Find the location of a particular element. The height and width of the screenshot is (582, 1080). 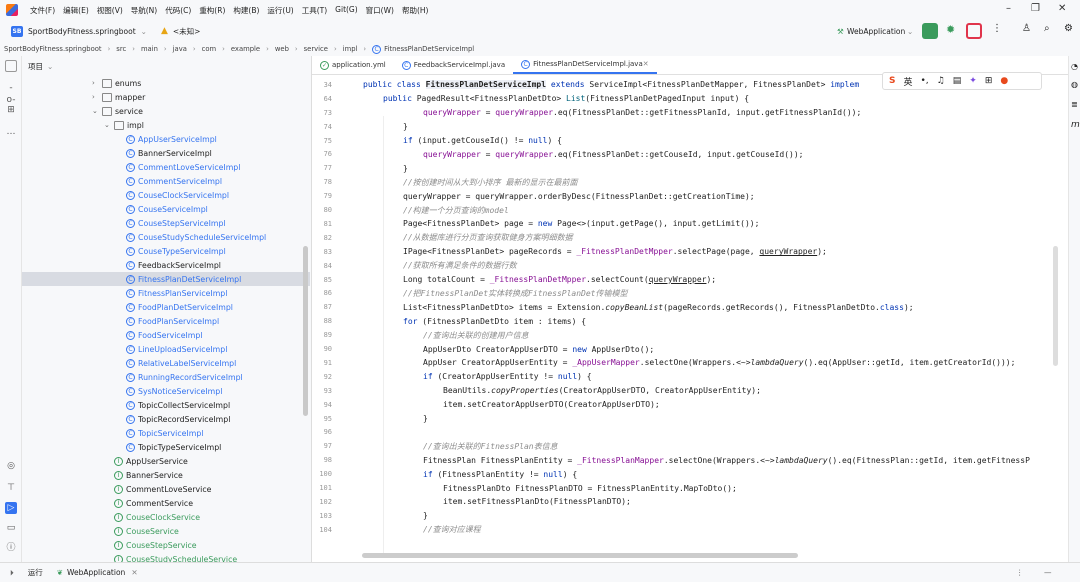

menu-item: 运行(U) is located at coordinates (280, 10).